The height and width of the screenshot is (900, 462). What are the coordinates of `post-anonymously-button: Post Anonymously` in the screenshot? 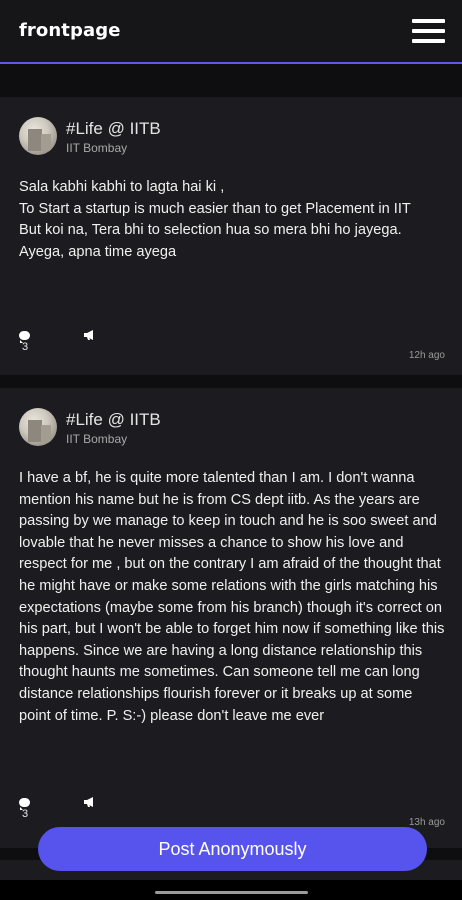 It's located at (232, 849).